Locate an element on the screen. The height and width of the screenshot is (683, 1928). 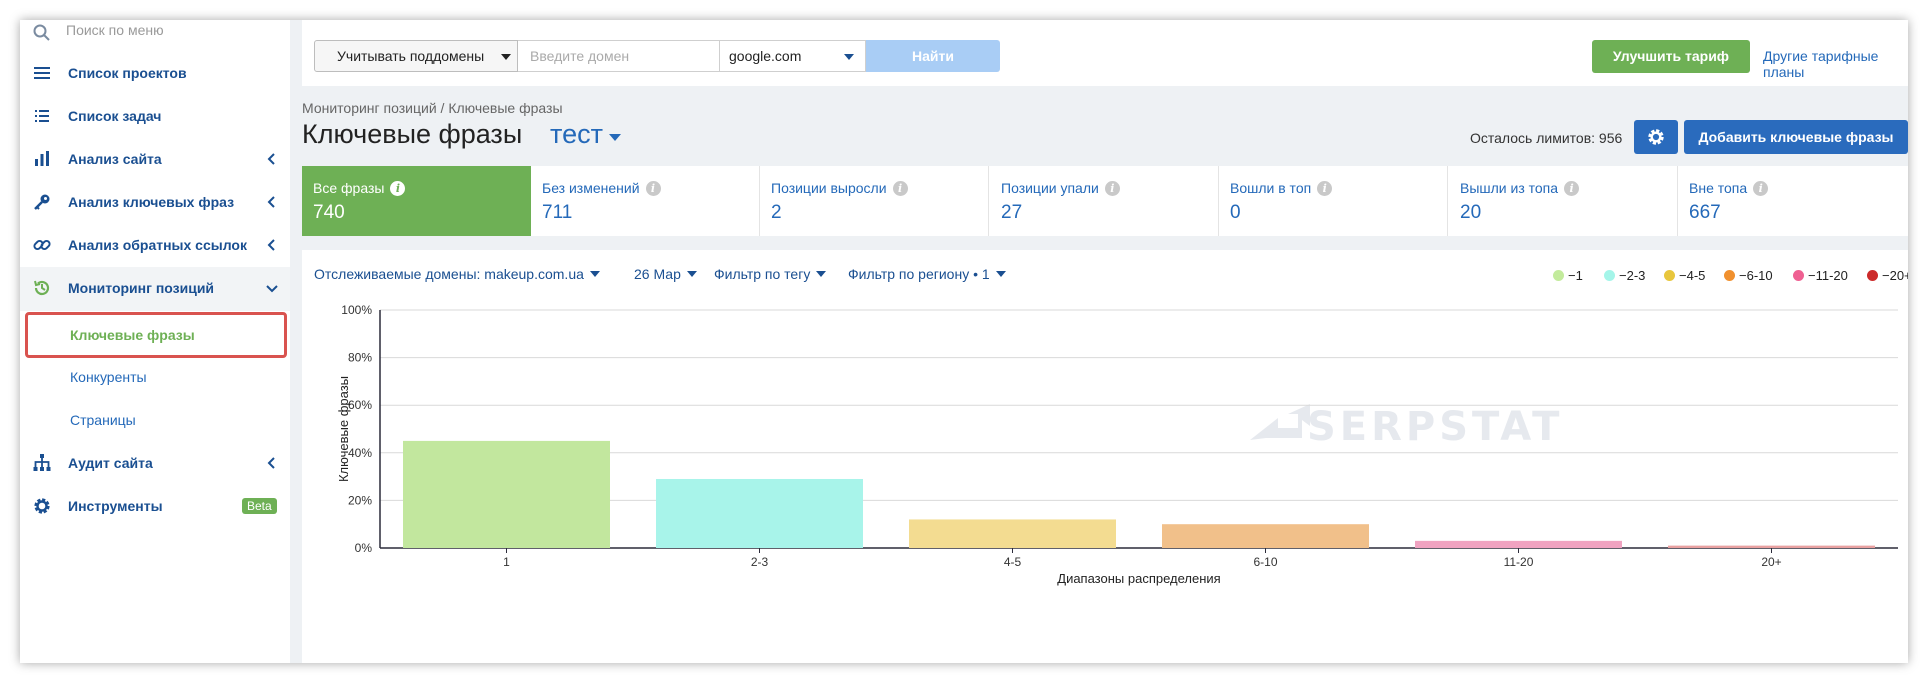
settings-button is located at coordinates (1656, 137).